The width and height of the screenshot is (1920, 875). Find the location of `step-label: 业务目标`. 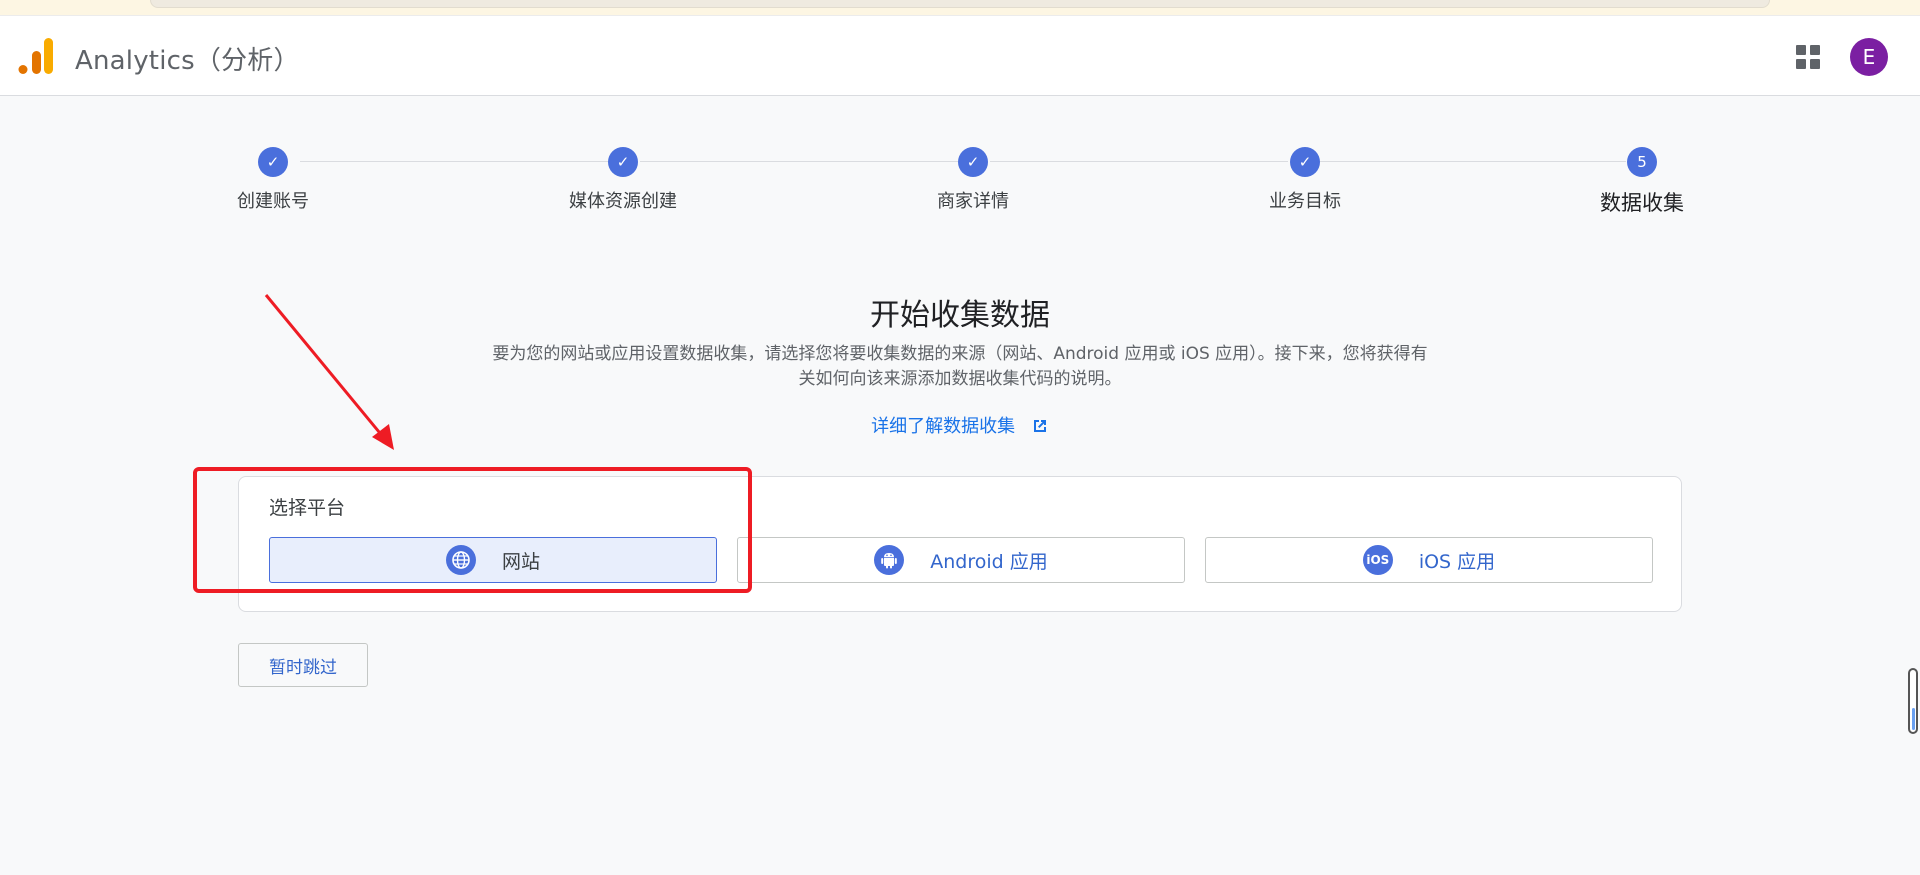

step-label: 业务目标 is located at coordinates (1305, 201).